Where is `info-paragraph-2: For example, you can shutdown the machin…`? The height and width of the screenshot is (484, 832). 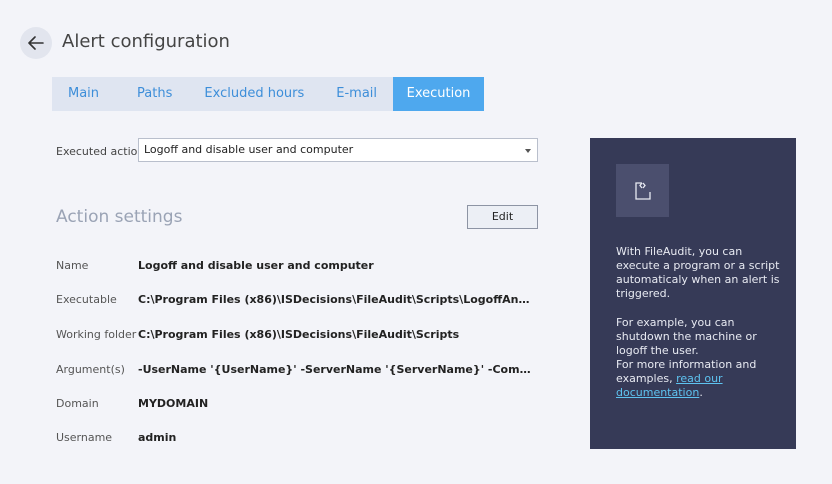 info-paragraph-2: For example, you can shutdown the machin… is located at coordinates (686, 336).